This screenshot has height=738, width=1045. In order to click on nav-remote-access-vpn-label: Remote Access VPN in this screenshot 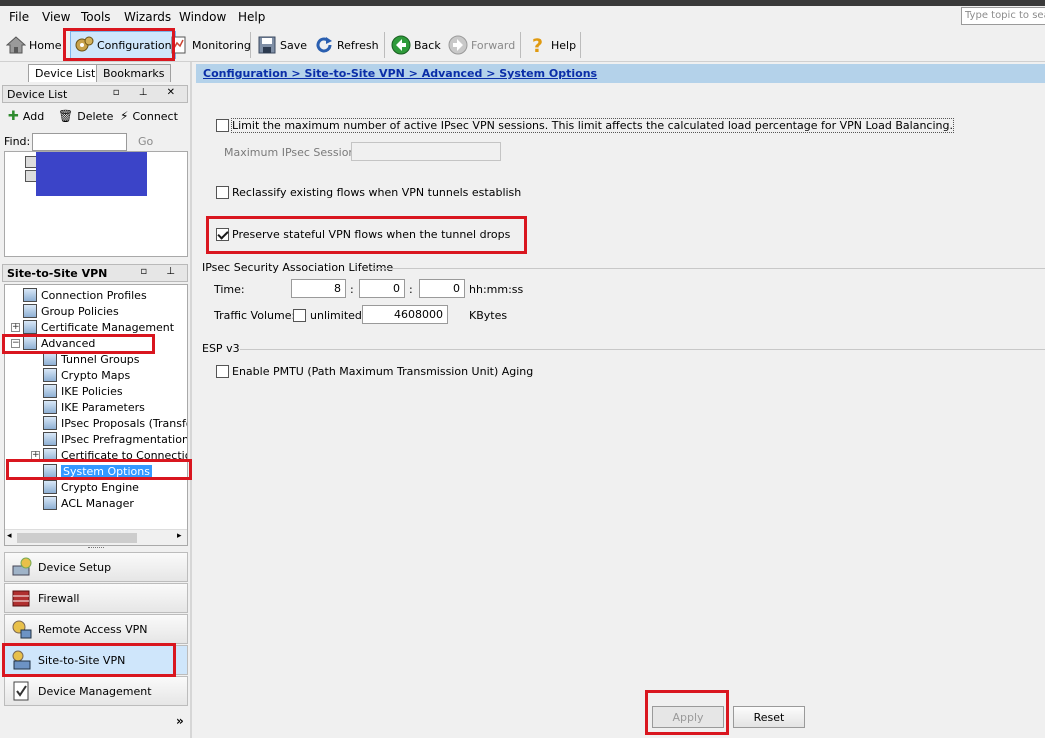, I will do `click(93, 629)`.